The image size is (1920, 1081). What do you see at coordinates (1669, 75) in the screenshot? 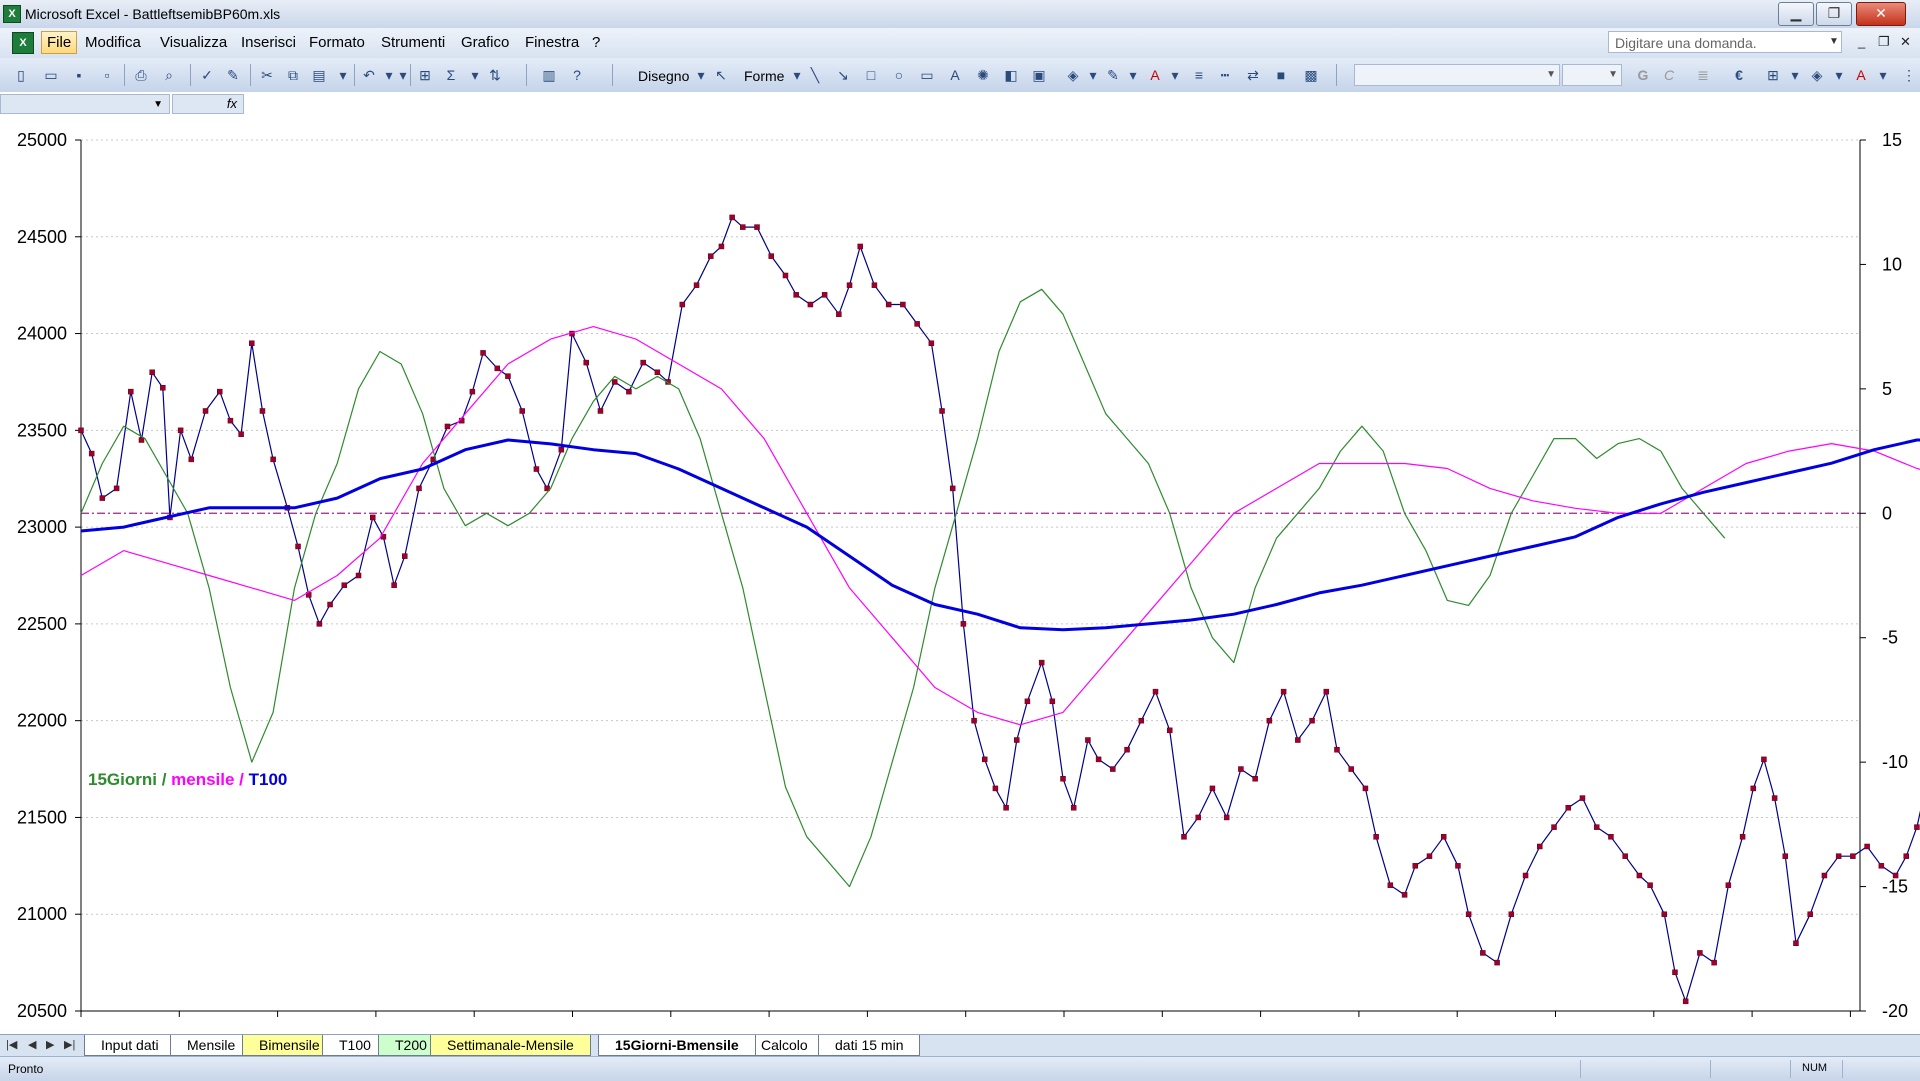
I see `italic-button: C` at bounding box center [1669, 75].